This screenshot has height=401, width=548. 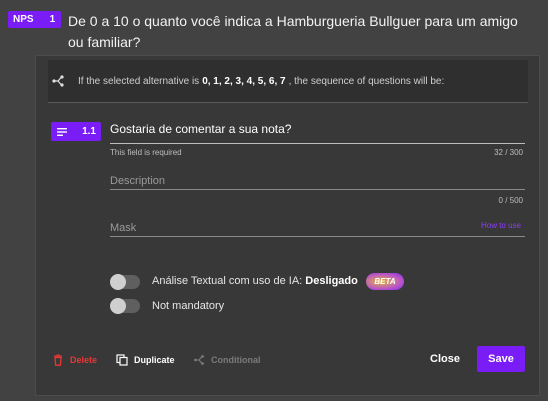 I want to click on close-button: Close, so click(x=445, y=359).